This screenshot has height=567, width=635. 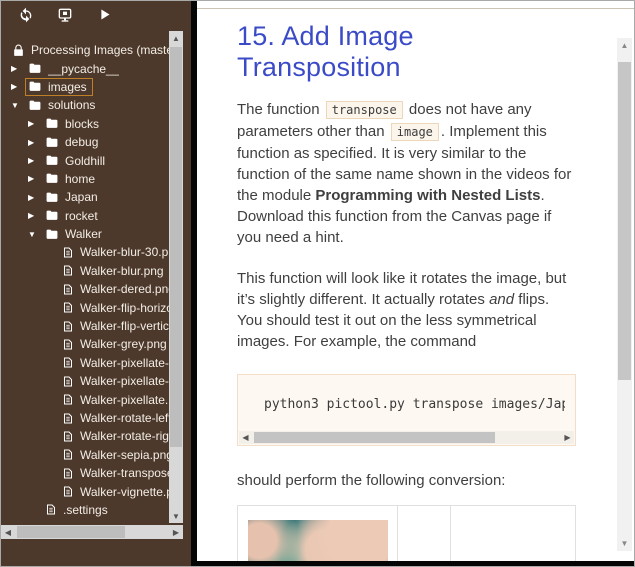 I want to click on tree-item-label: Walker-blur.png, so click(x=122, y=270).